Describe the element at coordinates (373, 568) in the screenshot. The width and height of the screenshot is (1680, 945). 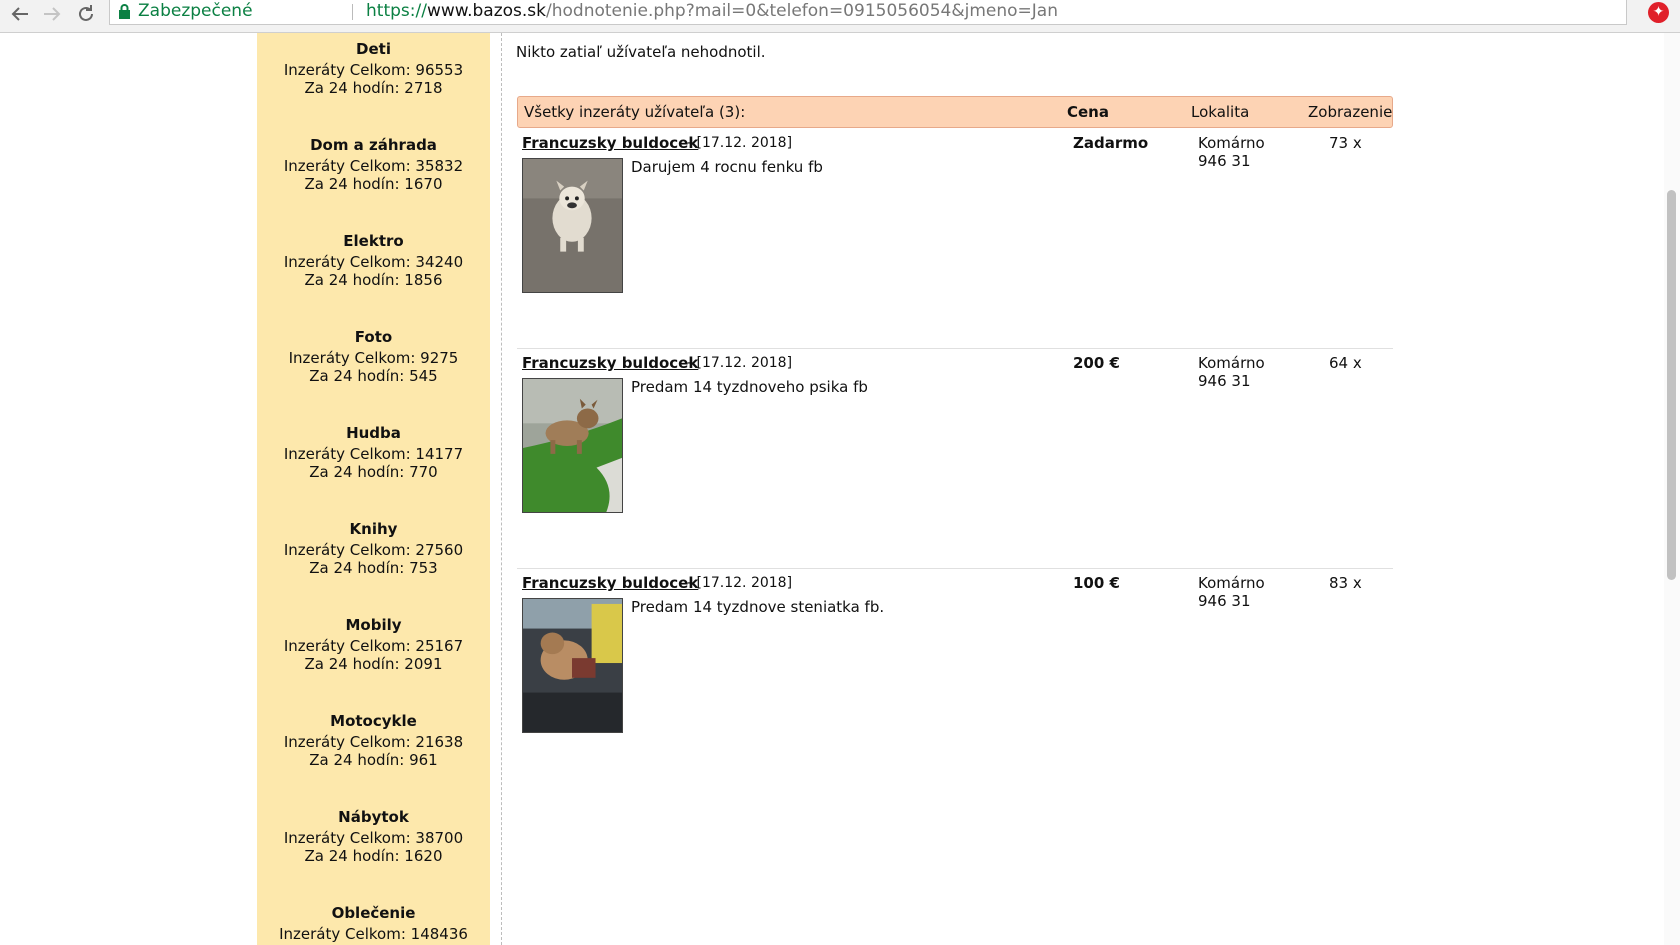
I see `category-day: Za 24 hodín: 753` at that location.